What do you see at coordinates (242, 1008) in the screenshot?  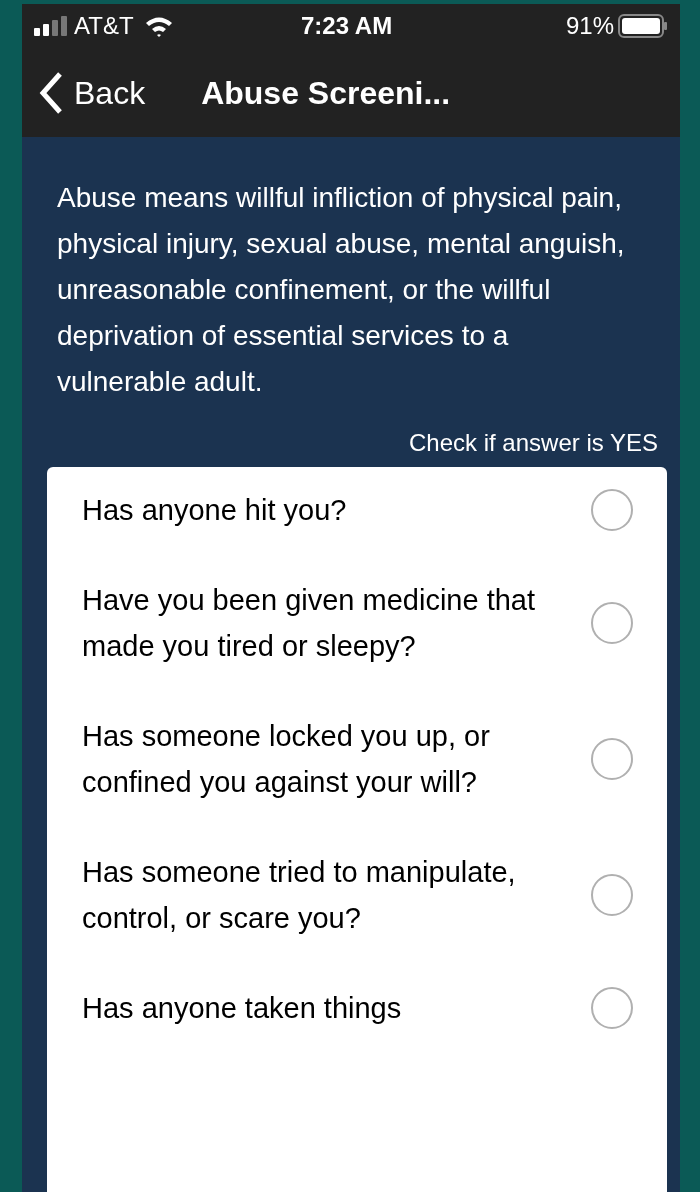 I see `question-text: Has anyone taken things` at bounding box center [242, 1008].